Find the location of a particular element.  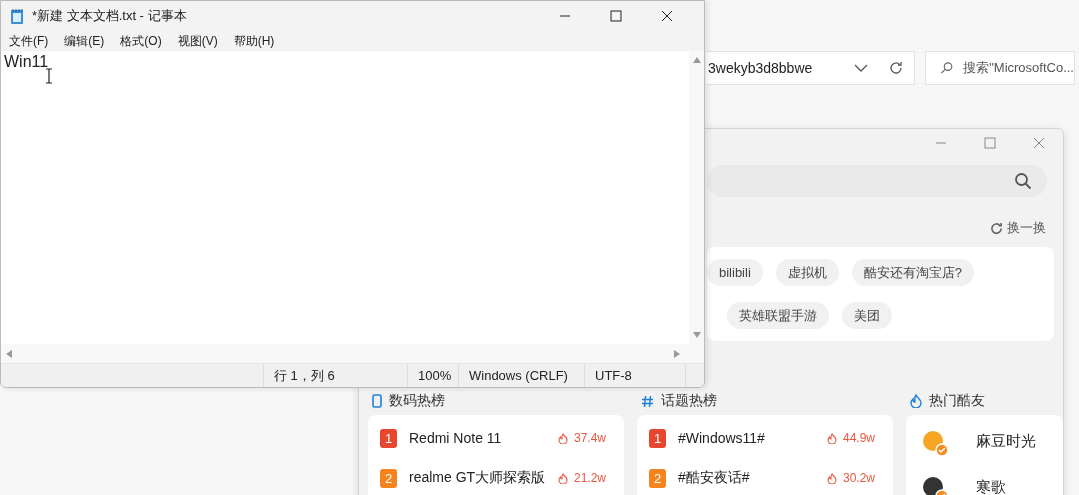

menu-item: 格式(O) is located at coordinates (141, 41).